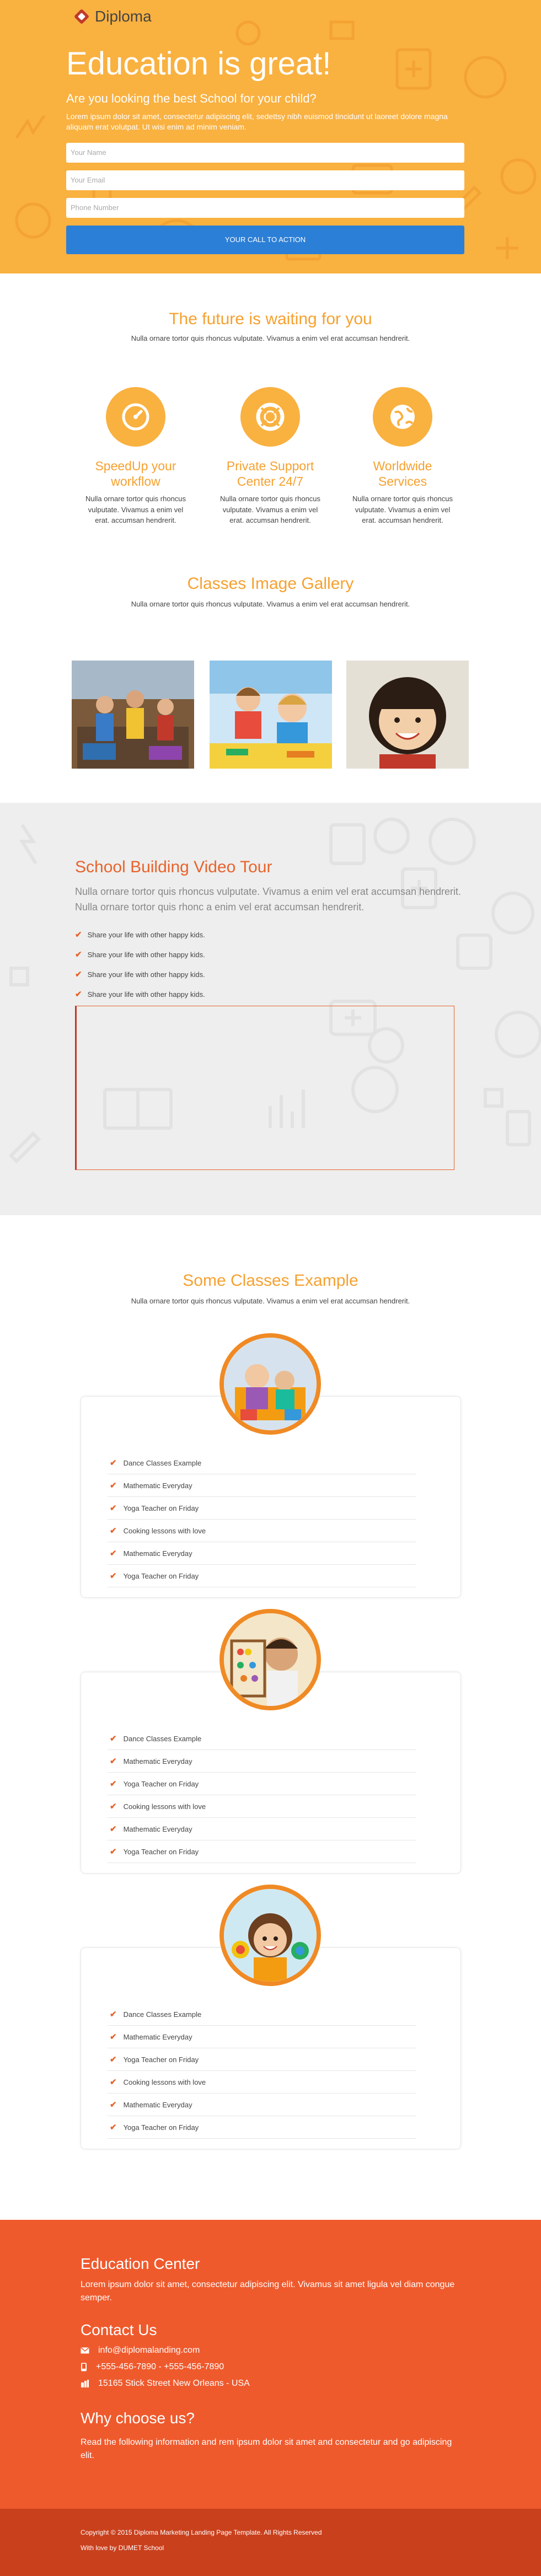 The width and height of the screenshot is (541, 2576). Describe the element at coordinates (140, 2263) in the screenshot. I see `education-title: Education Center` at that location.